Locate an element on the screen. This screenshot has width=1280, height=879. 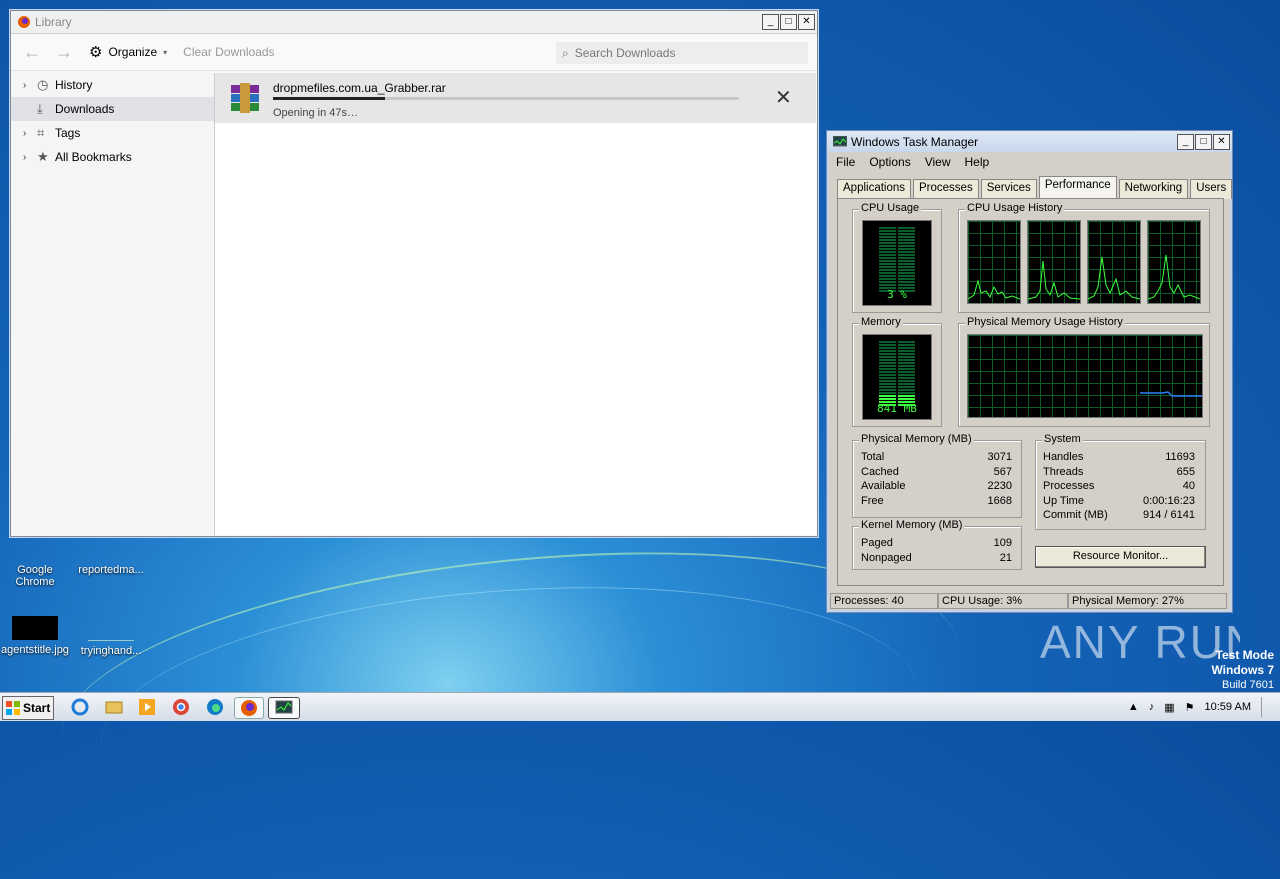
start-button: Start is located at coordinates (28, 708).